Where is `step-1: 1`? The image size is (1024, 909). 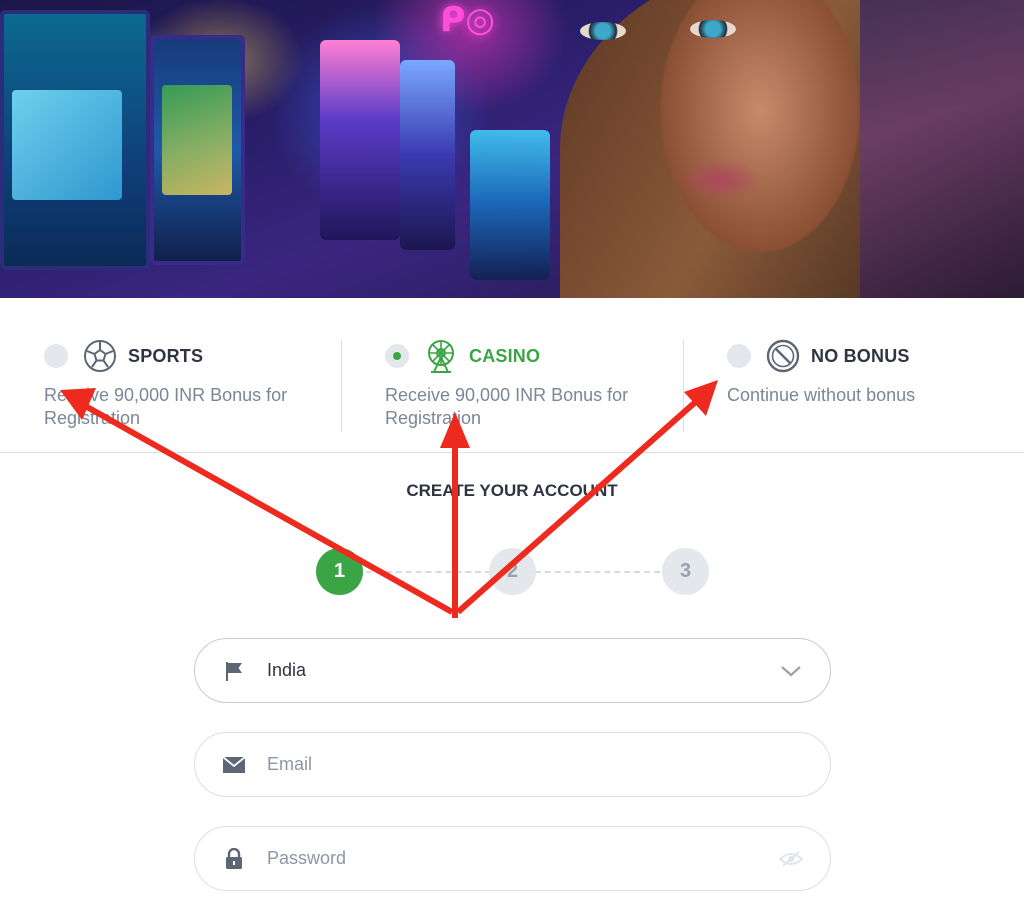
step-1: 1 is located at coordinates (339, 571).